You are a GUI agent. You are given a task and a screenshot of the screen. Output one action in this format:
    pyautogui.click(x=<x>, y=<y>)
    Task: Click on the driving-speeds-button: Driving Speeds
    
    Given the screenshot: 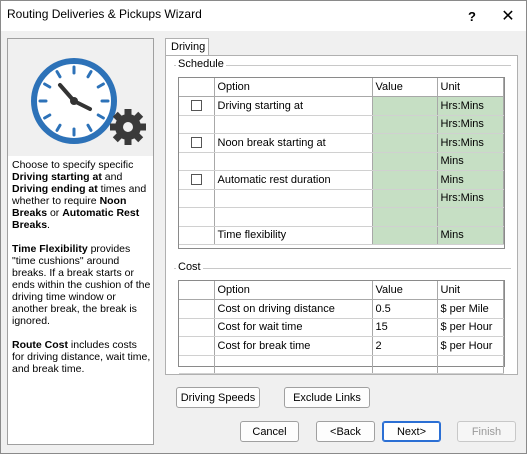 What is the action you would take?
    pyautogui.click(x=218, y=397)
    